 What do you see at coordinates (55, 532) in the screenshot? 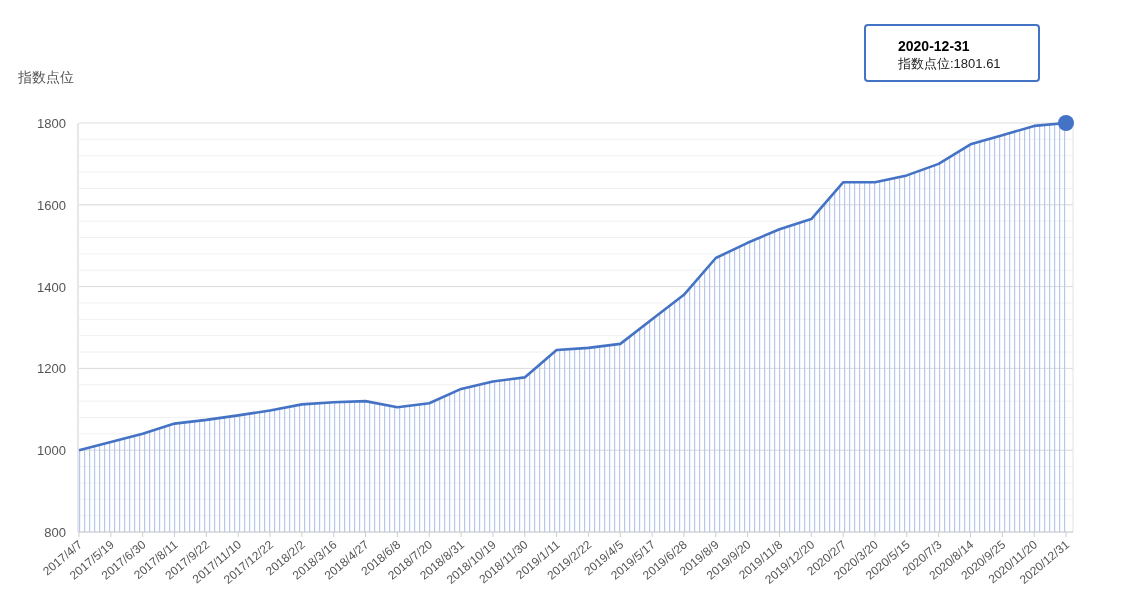
I see `y-tick-label: 800` at bounding box center [55, 532].